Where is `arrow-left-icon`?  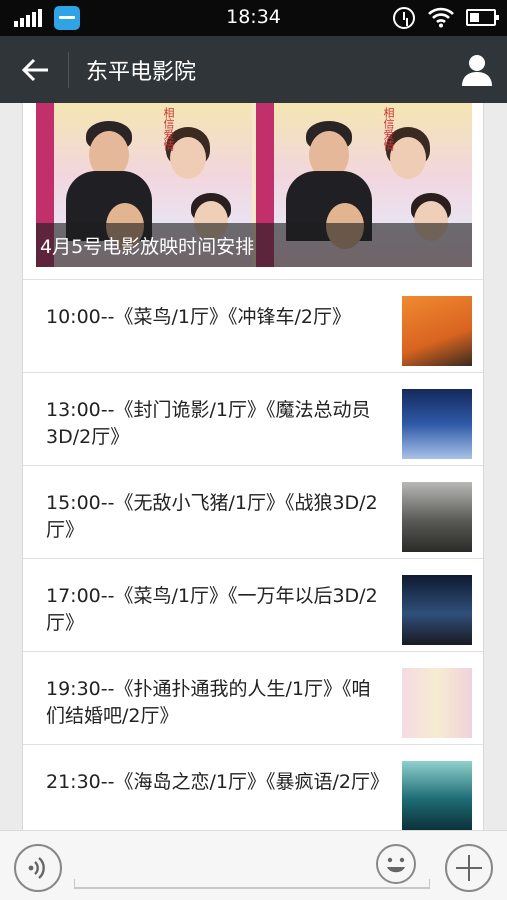
arrow-left-icon is located at coordinates (34, 70).